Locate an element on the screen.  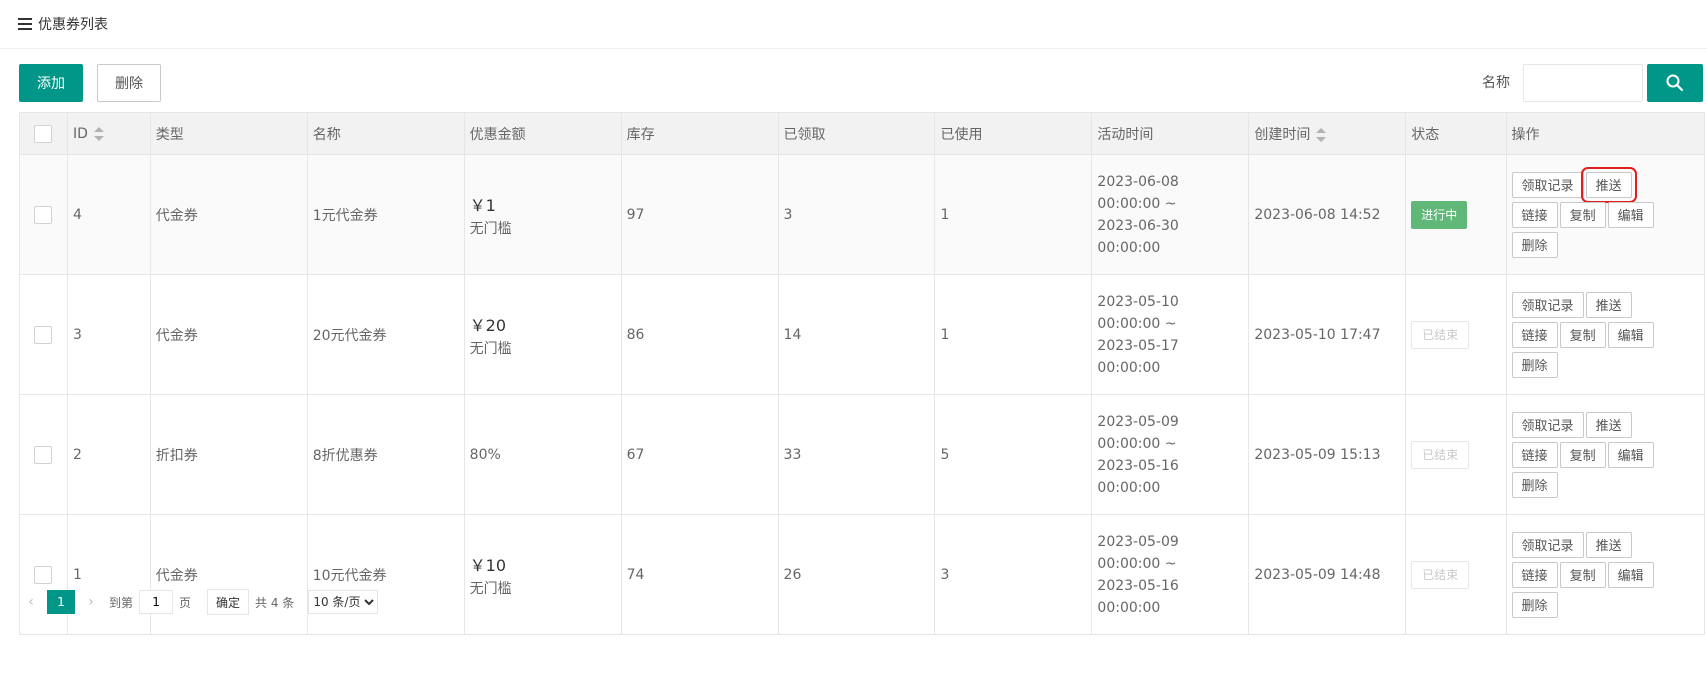
status-badge: 进行中 is located at coordinates (1439, 214).